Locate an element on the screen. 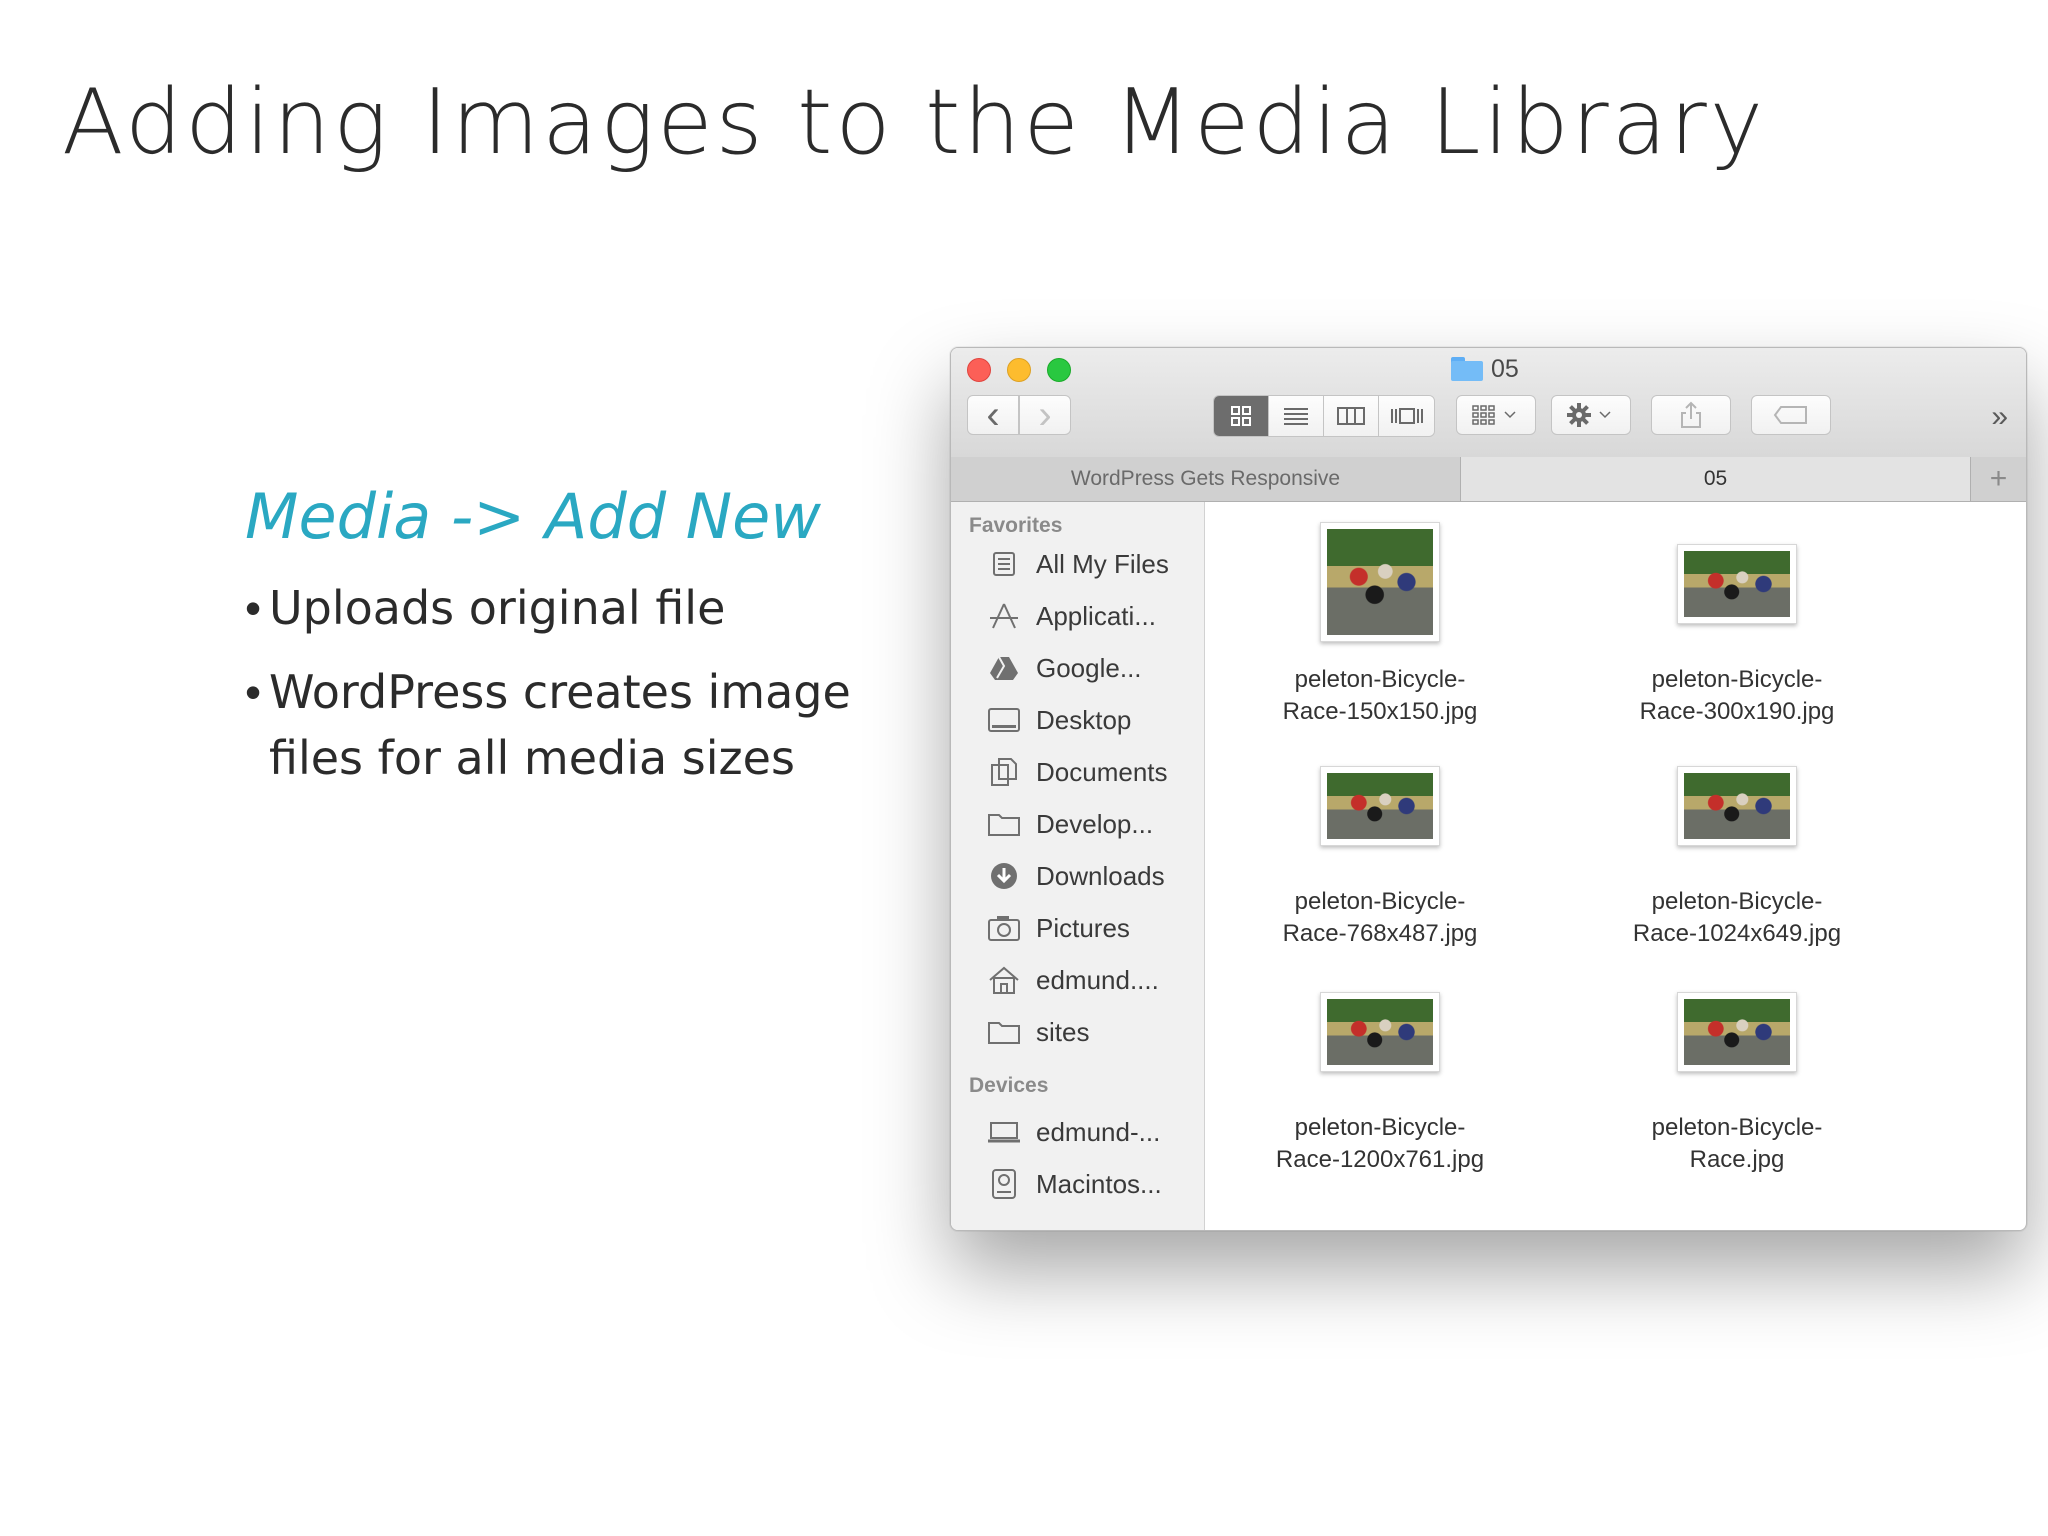  back-button: ‹ is located at coordinates (993, 415).